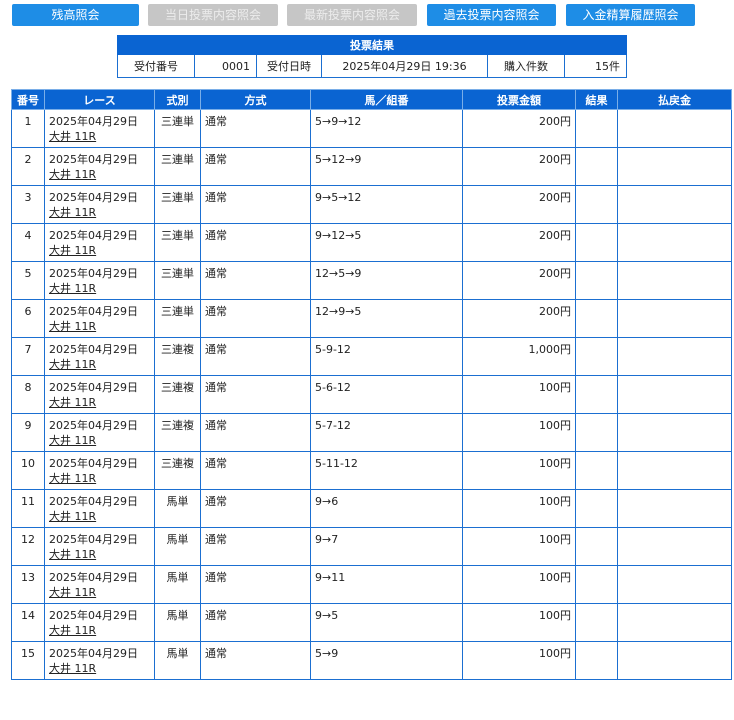  What do you see at coordinates (386, 432) in the screenshot?
I see `row-combination: 5-7-12` at bounding box center [386, 432].